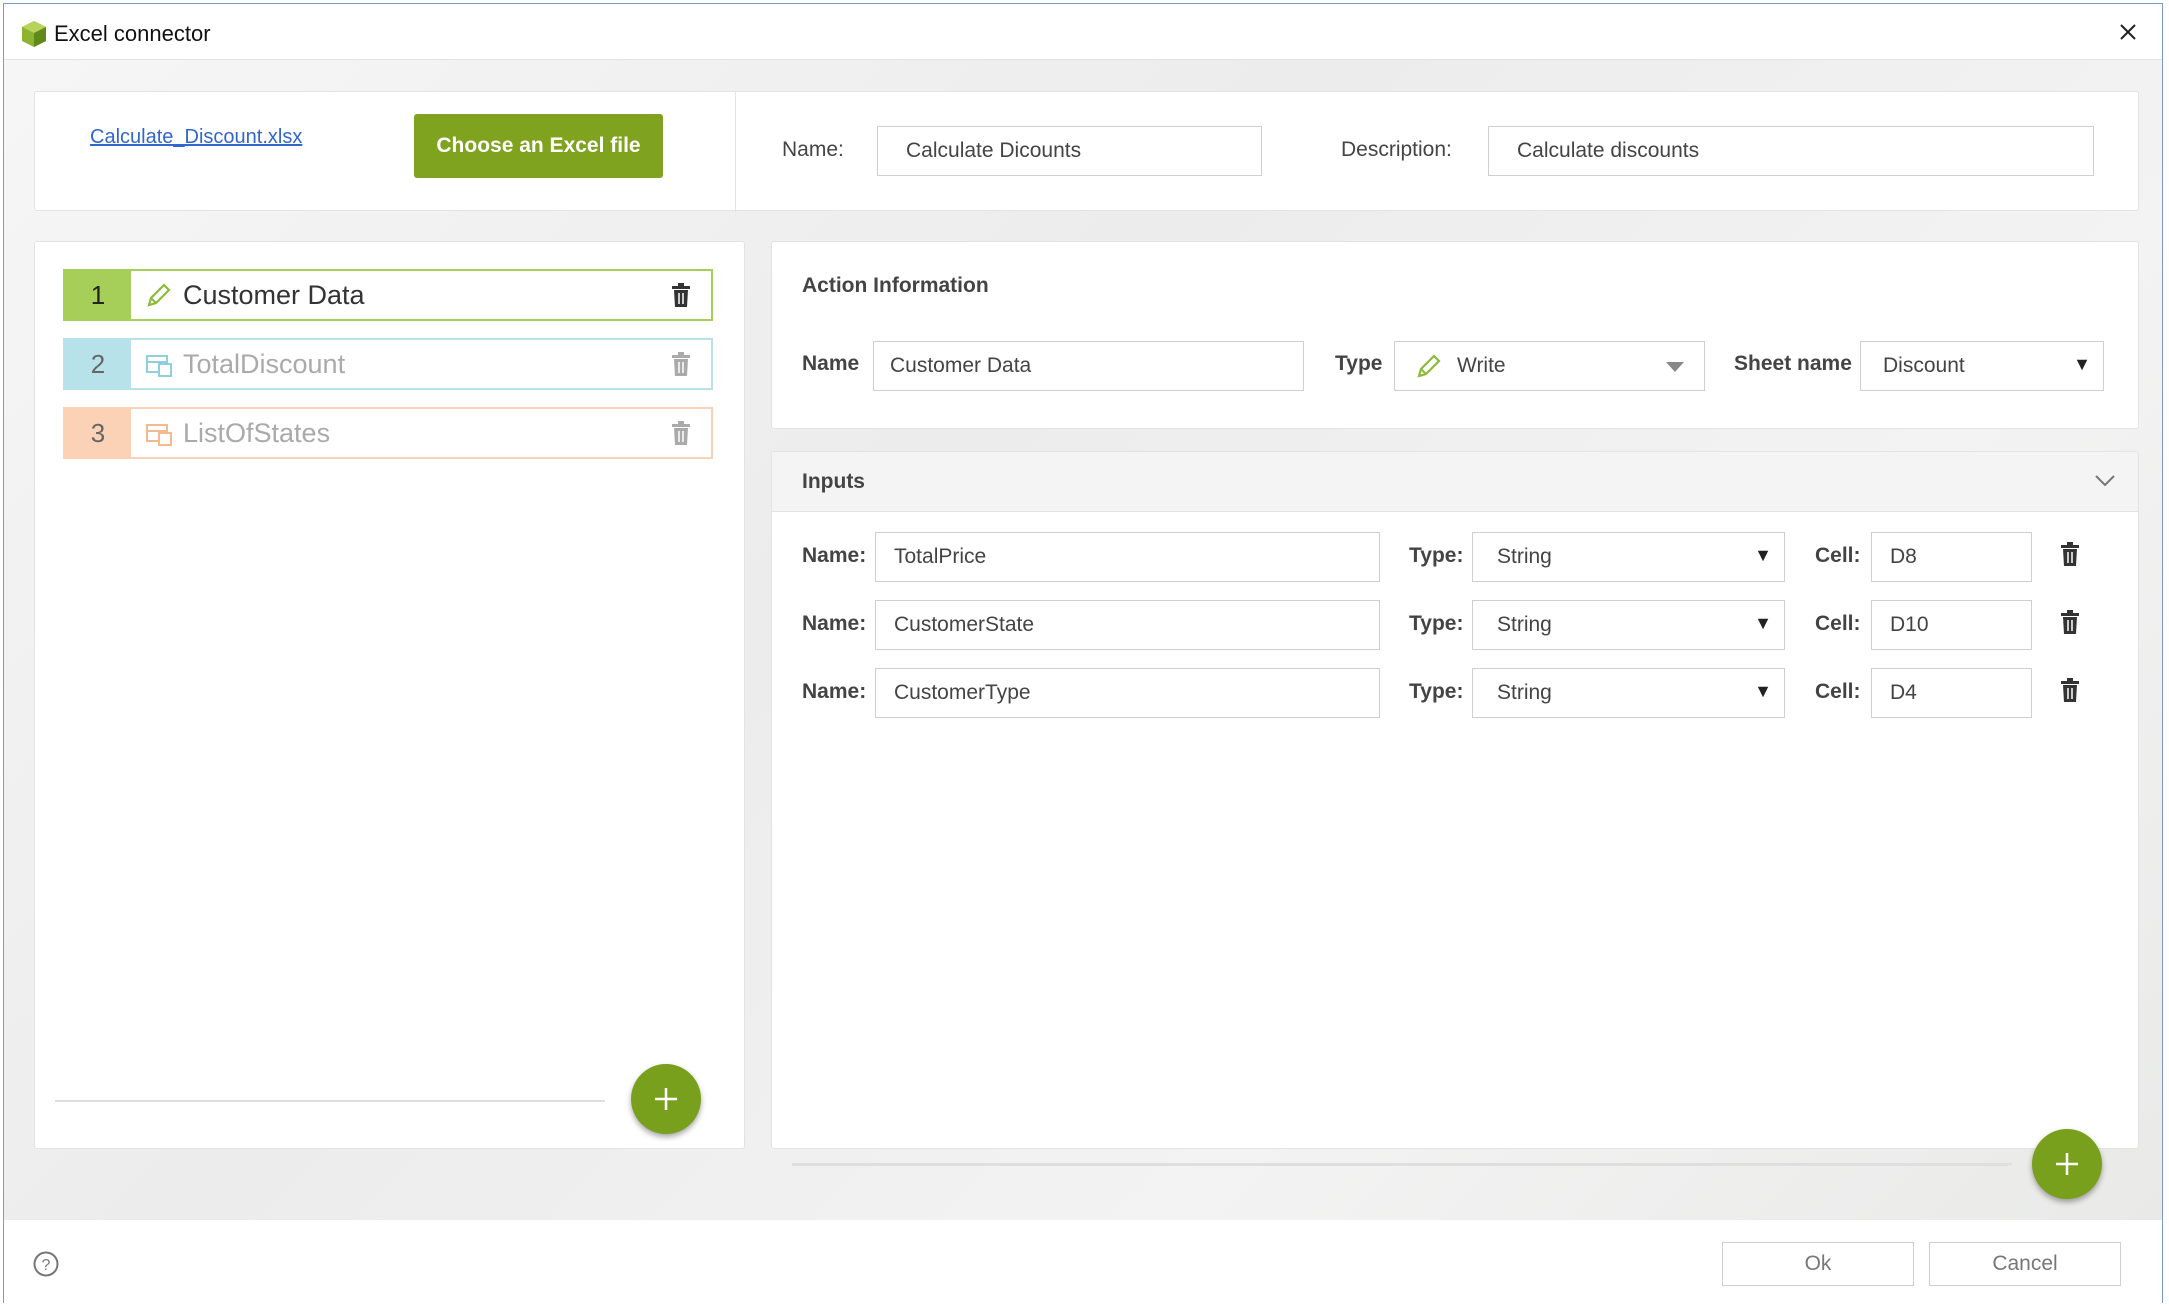 Image resolution: width=2169 pixels, height=1306 pixels. Describe the element at coordinates (833, 481) in the screenshot. I see `inputs-title: Inputs` at that location.